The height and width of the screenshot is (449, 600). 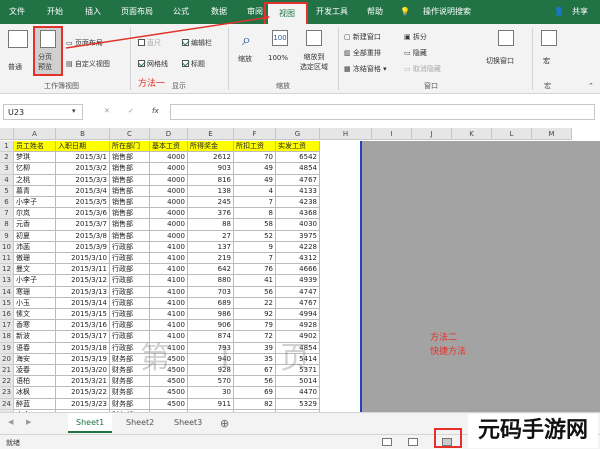 I want to click on menu-insert: 插入, so click(x=93, y=12).